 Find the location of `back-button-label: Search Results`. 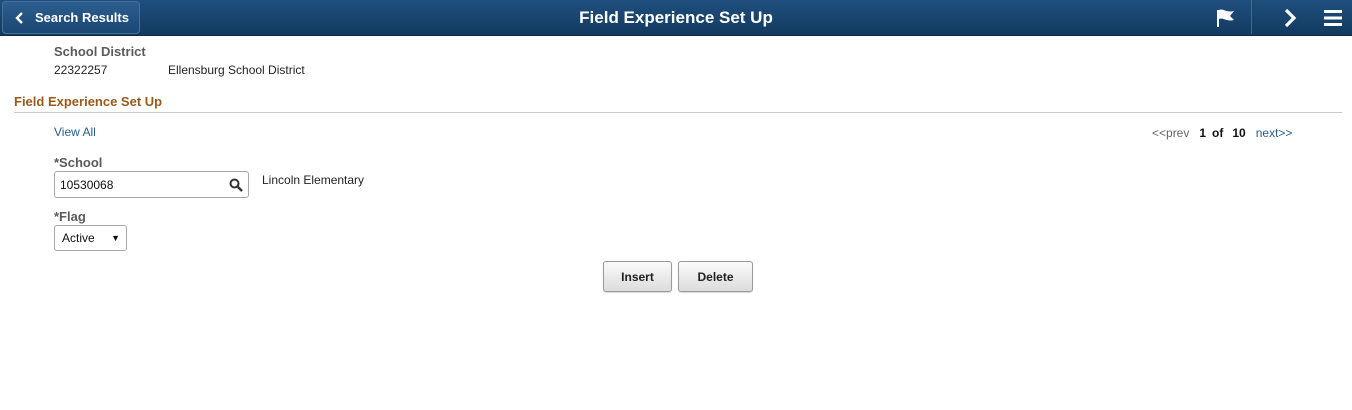

back-button-label: Search Results is located at coordinates (82, 17).